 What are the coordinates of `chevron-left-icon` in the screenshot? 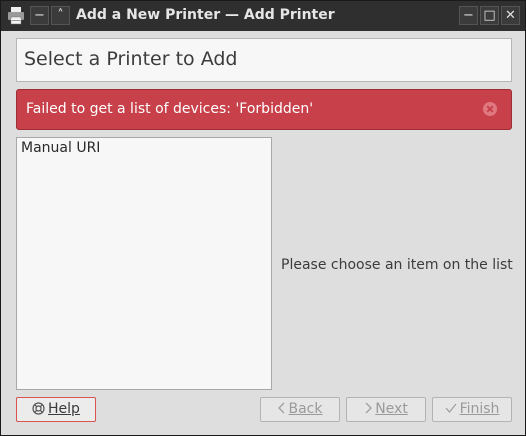 It's located at (281, 409).